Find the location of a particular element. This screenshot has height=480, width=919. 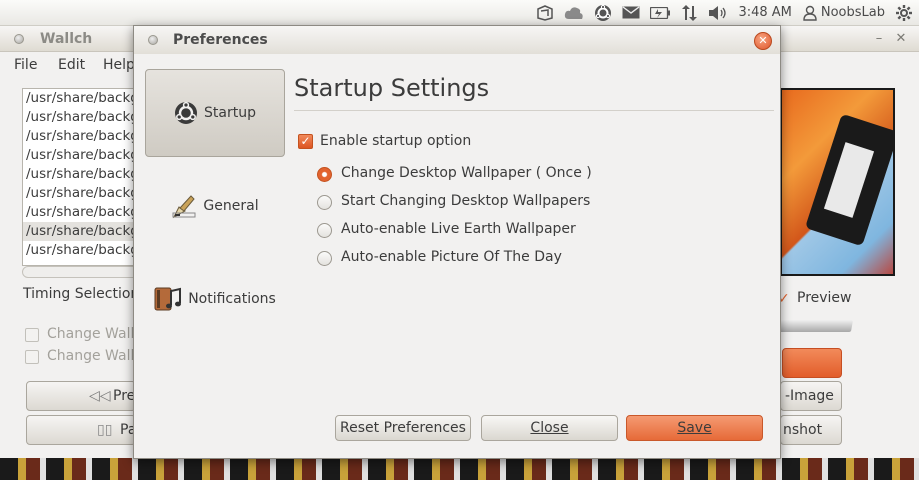

radio-change-once is located at coordinates (324, 174).